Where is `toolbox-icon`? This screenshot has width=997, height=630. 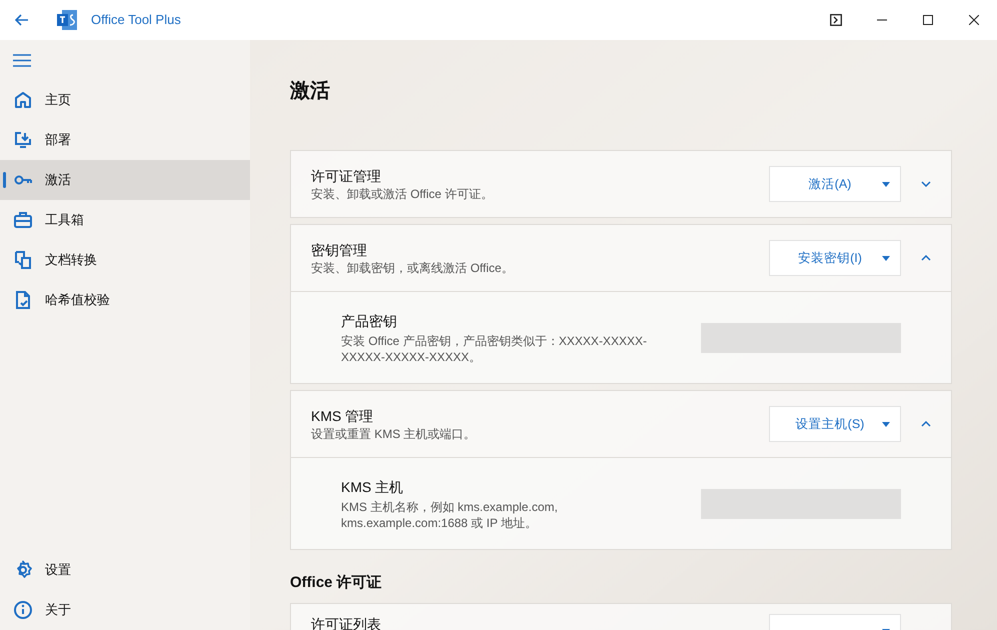 toolbox-icon is located at coordinates (23, 220).